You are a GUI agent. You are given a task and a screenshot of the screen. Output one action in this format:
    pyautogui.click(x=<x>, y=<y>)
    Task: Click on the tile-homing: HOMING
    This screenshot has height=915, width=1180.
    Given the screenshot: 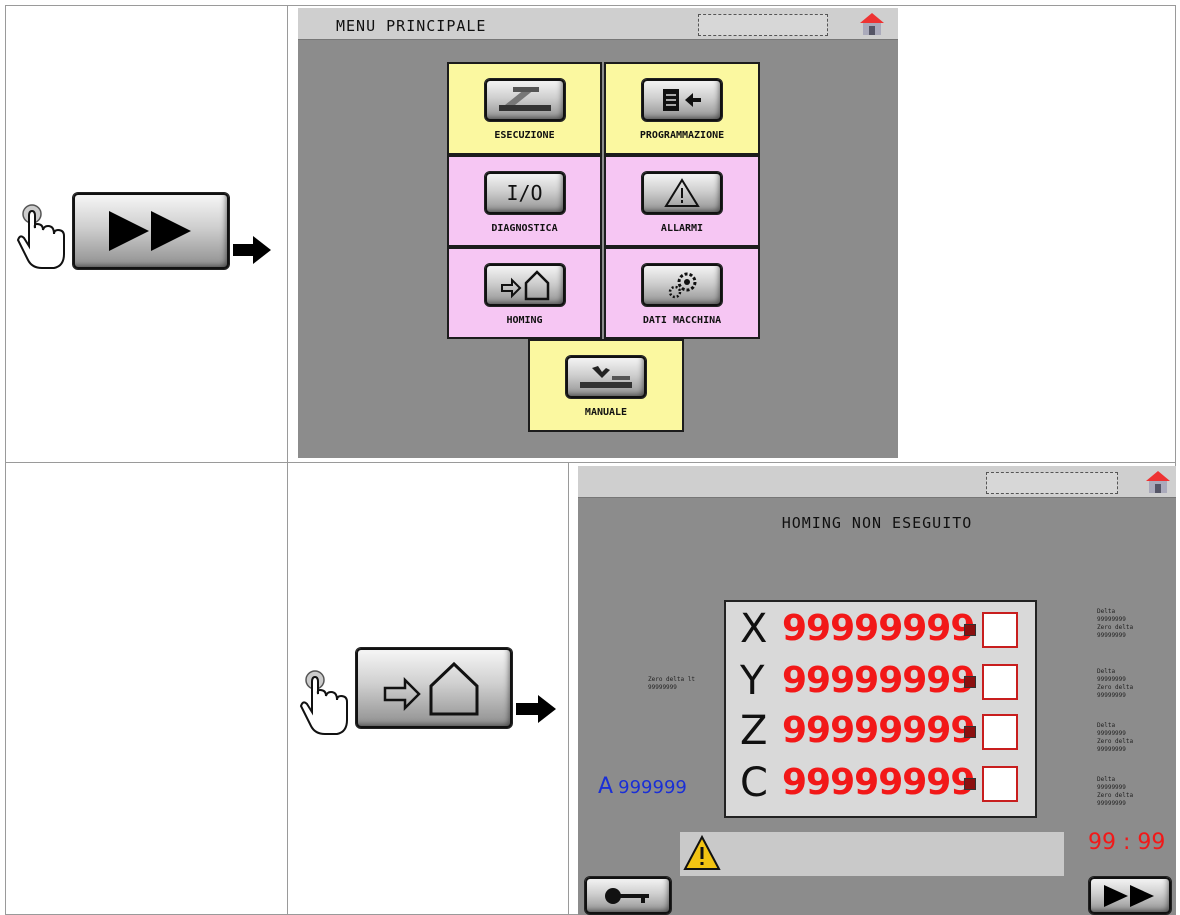 What is the action you would take?
    pyautogui.click(x=524, y=293)
    